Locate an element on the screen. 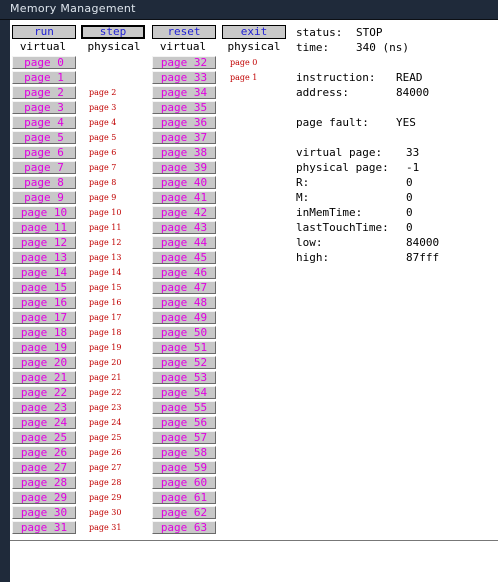 Image resolution: width=498 pixels, height=583 pixels. virtual-page-button: page 46 is located at coordinates (184, 272).